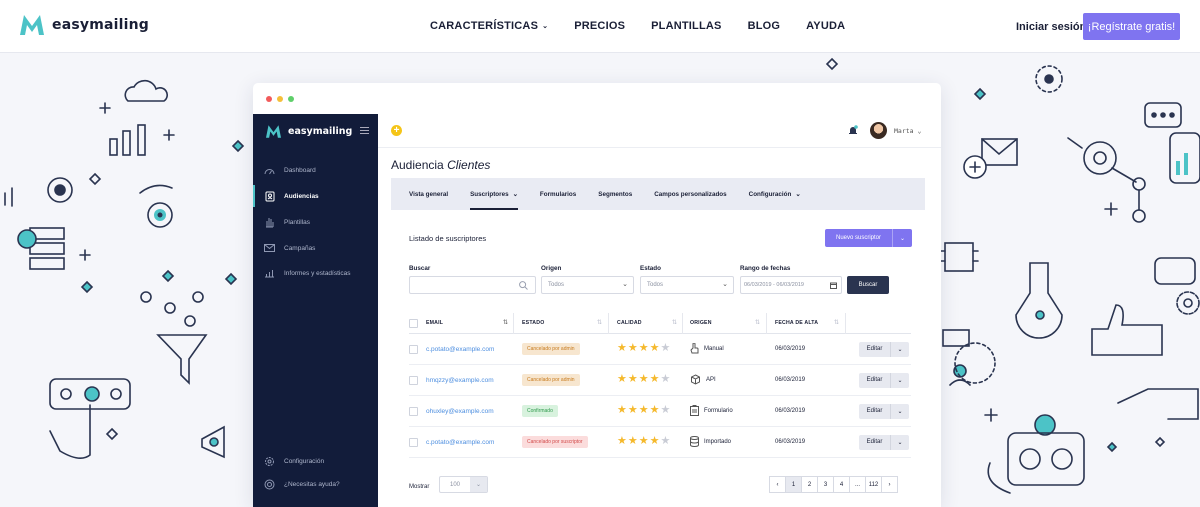 The image size is (1200, 507). I want to click on select-all-checkbox, so click(413, 323).